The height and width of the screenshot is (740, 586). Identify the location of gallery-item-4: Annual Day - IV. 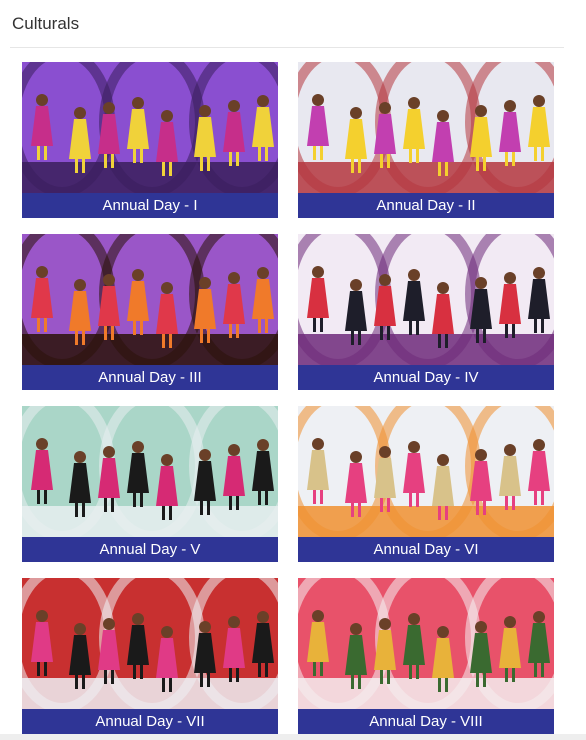
(426, 312).